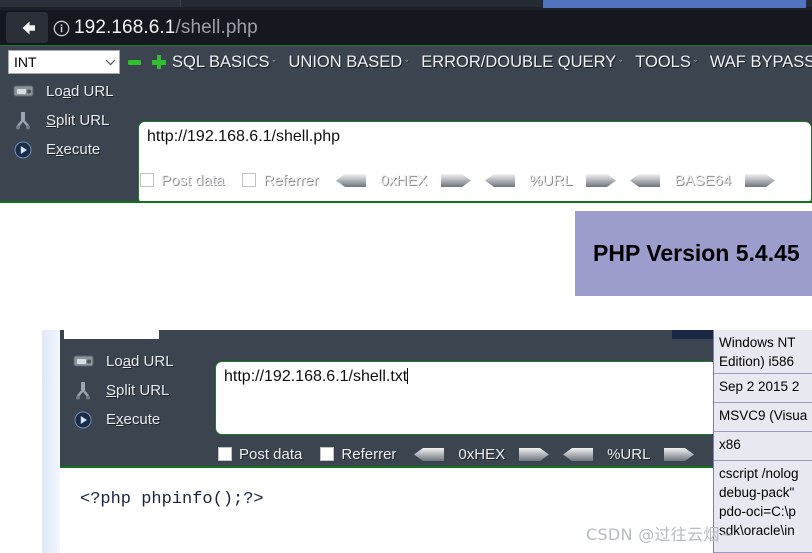 The width and height of the screenshot is (812, 553). What do you see at coordinates (406, 27) in the screenshot?
I see `browser-url-bar: 192.168.6.1/shell.php` at bounding box center [406, 27].